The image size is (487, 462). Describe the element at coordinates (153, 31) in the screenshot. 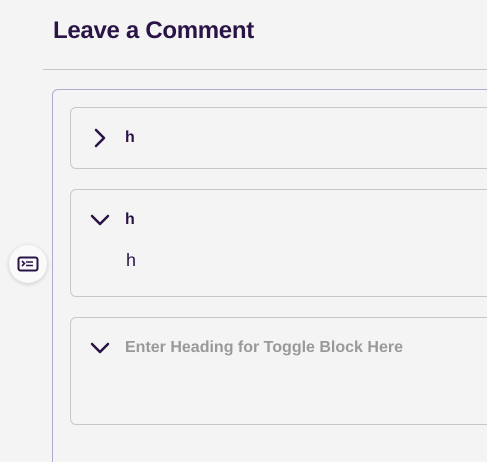

I see `page-title: Leave a Comment` at that location.